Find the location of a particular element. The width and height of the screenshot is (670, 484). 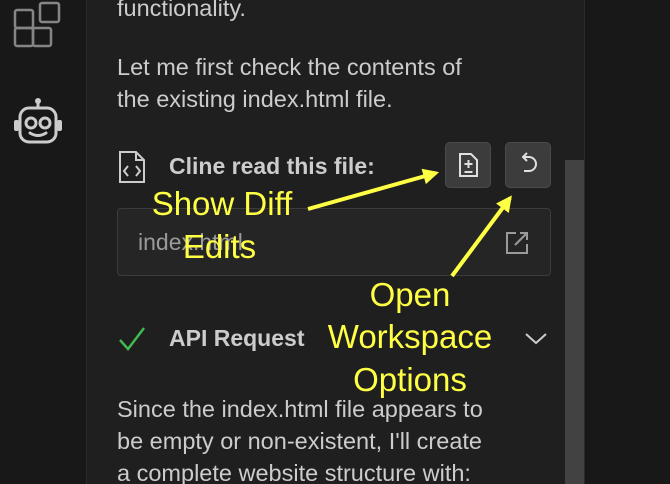

editor-area is located at coordinates (627, 242).